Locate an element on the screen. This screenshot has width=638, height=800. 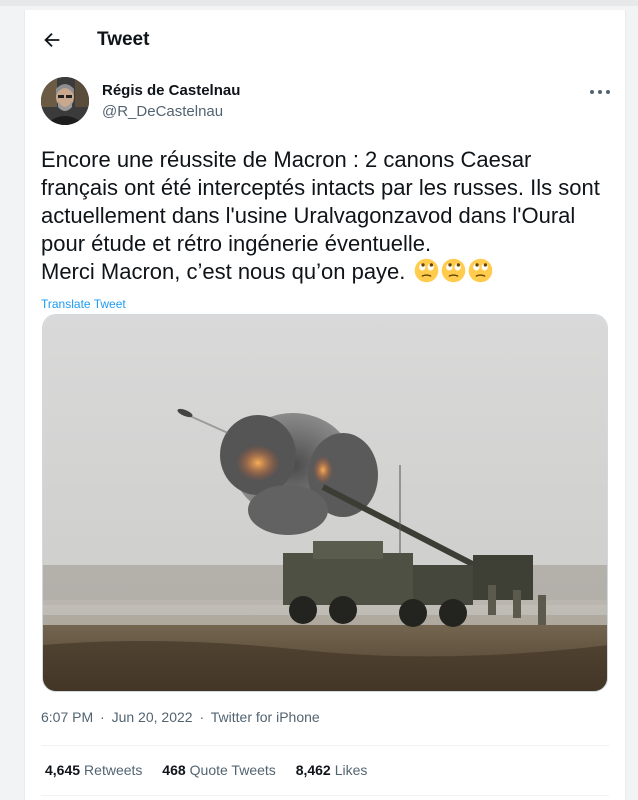
tweet-stats: 4,645 Retweets 468 Quote Tweets 8,462 Likes is located at coordinates (214, 770).